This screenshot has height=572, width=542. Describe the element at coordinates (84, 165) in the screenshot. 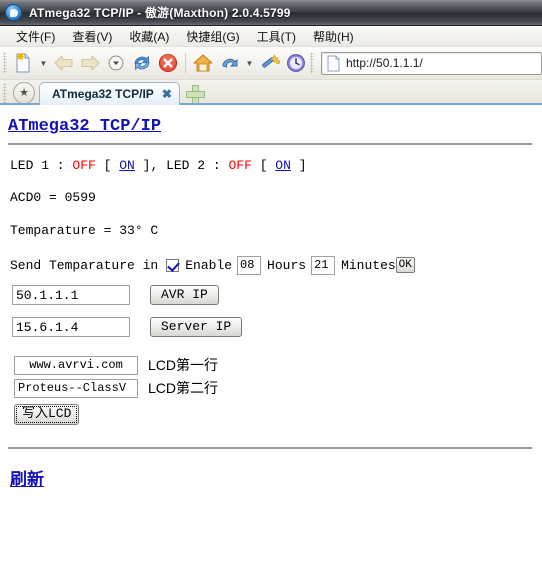

I see `led1-state: OFF` at that location.